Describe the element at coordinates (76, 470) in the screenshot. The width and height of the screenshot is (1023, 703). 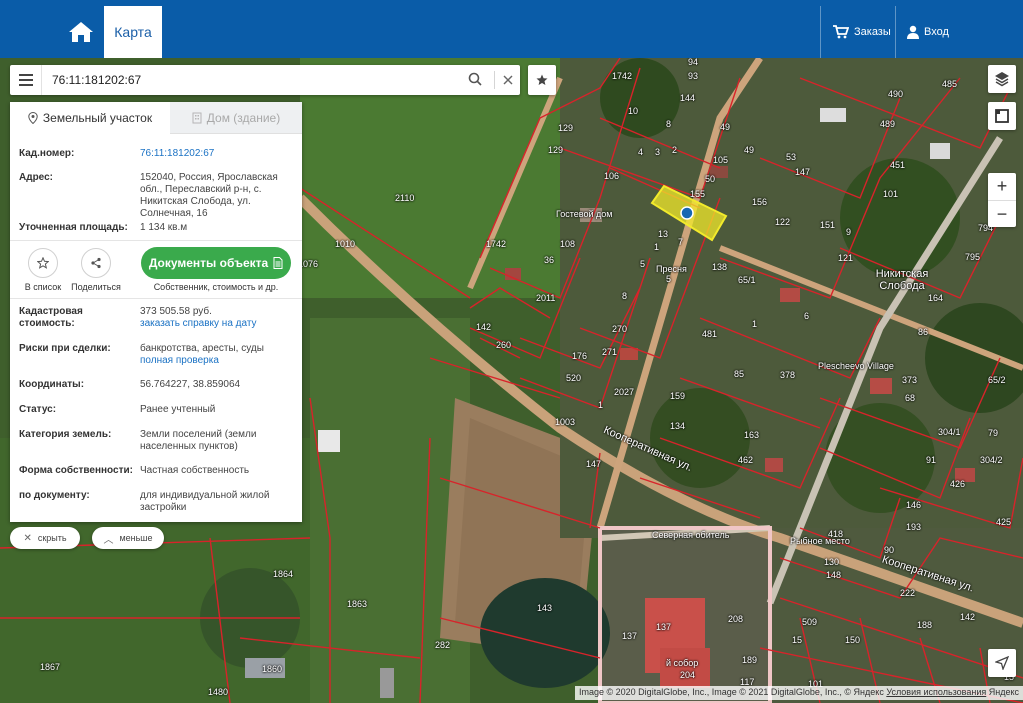
I see `ownership-label: Форма собственности:` at that location.